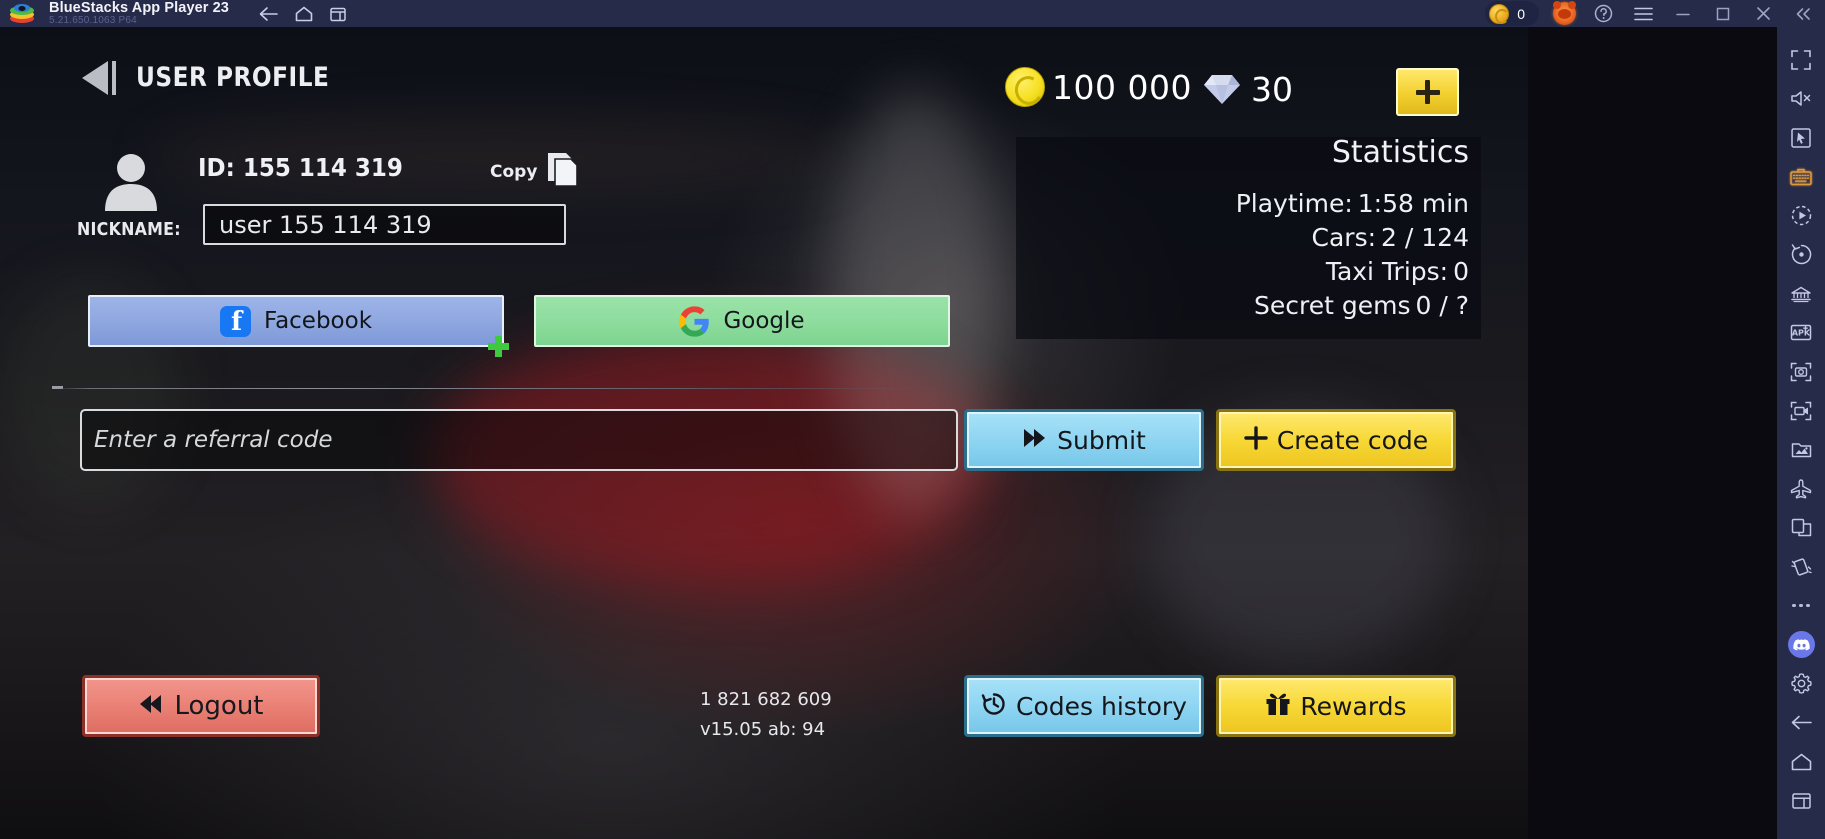  I want to click on add-currency-button, so click(1427, 92).